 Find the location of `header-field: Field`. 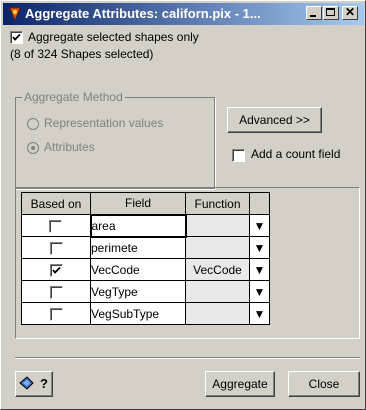

header-field: Field is located at coordinates (138, 203).